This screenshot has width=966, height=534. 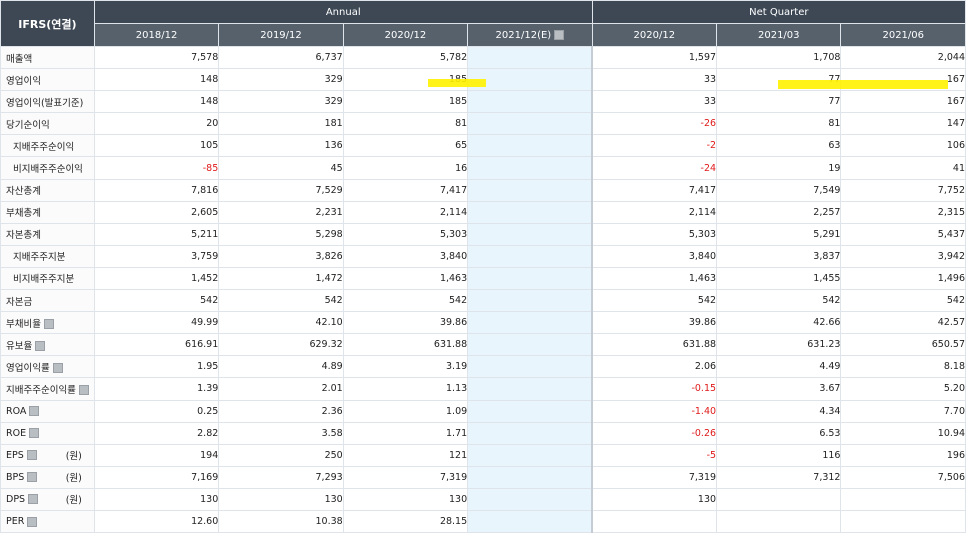 I want to click on value-cell: 650.57, so click(x=903, y=345).